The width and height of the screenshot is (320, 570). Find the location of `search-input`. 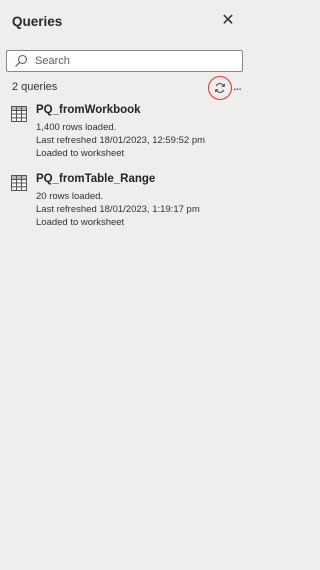

search-input is located at coordinates (135, 61).